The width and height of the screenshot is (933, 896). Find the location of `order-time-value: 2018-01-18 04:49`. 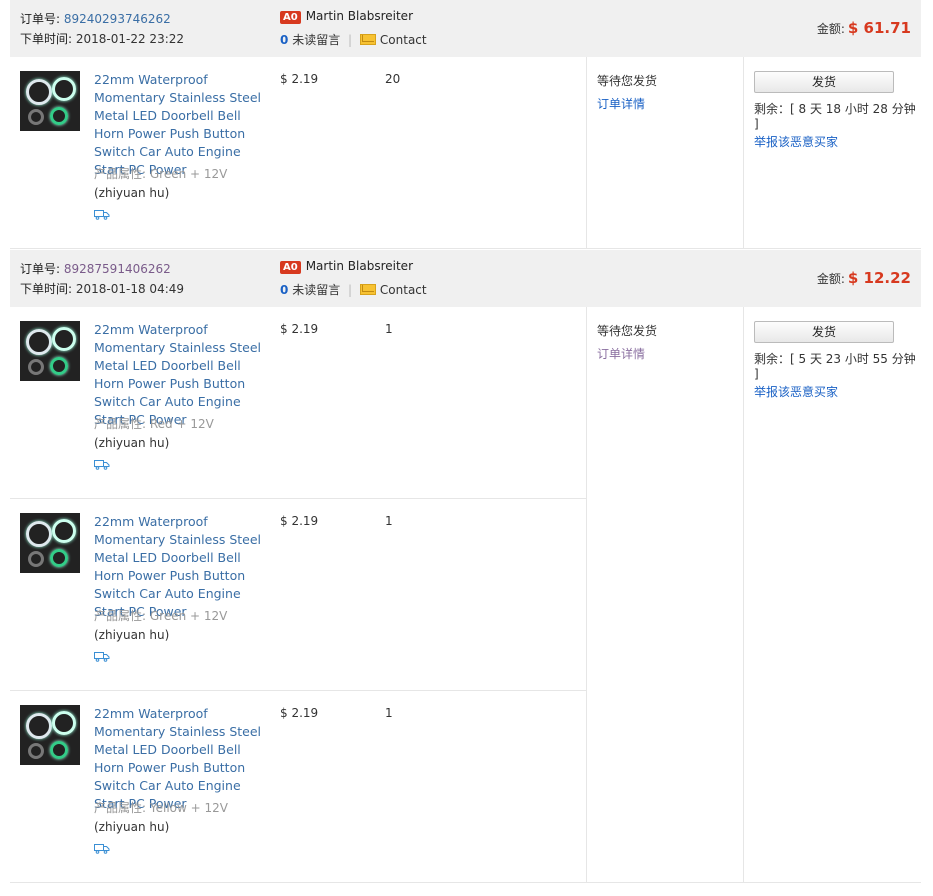

order-time-value: 2018-01-18 04:49 is located at coordinates (130, 289).